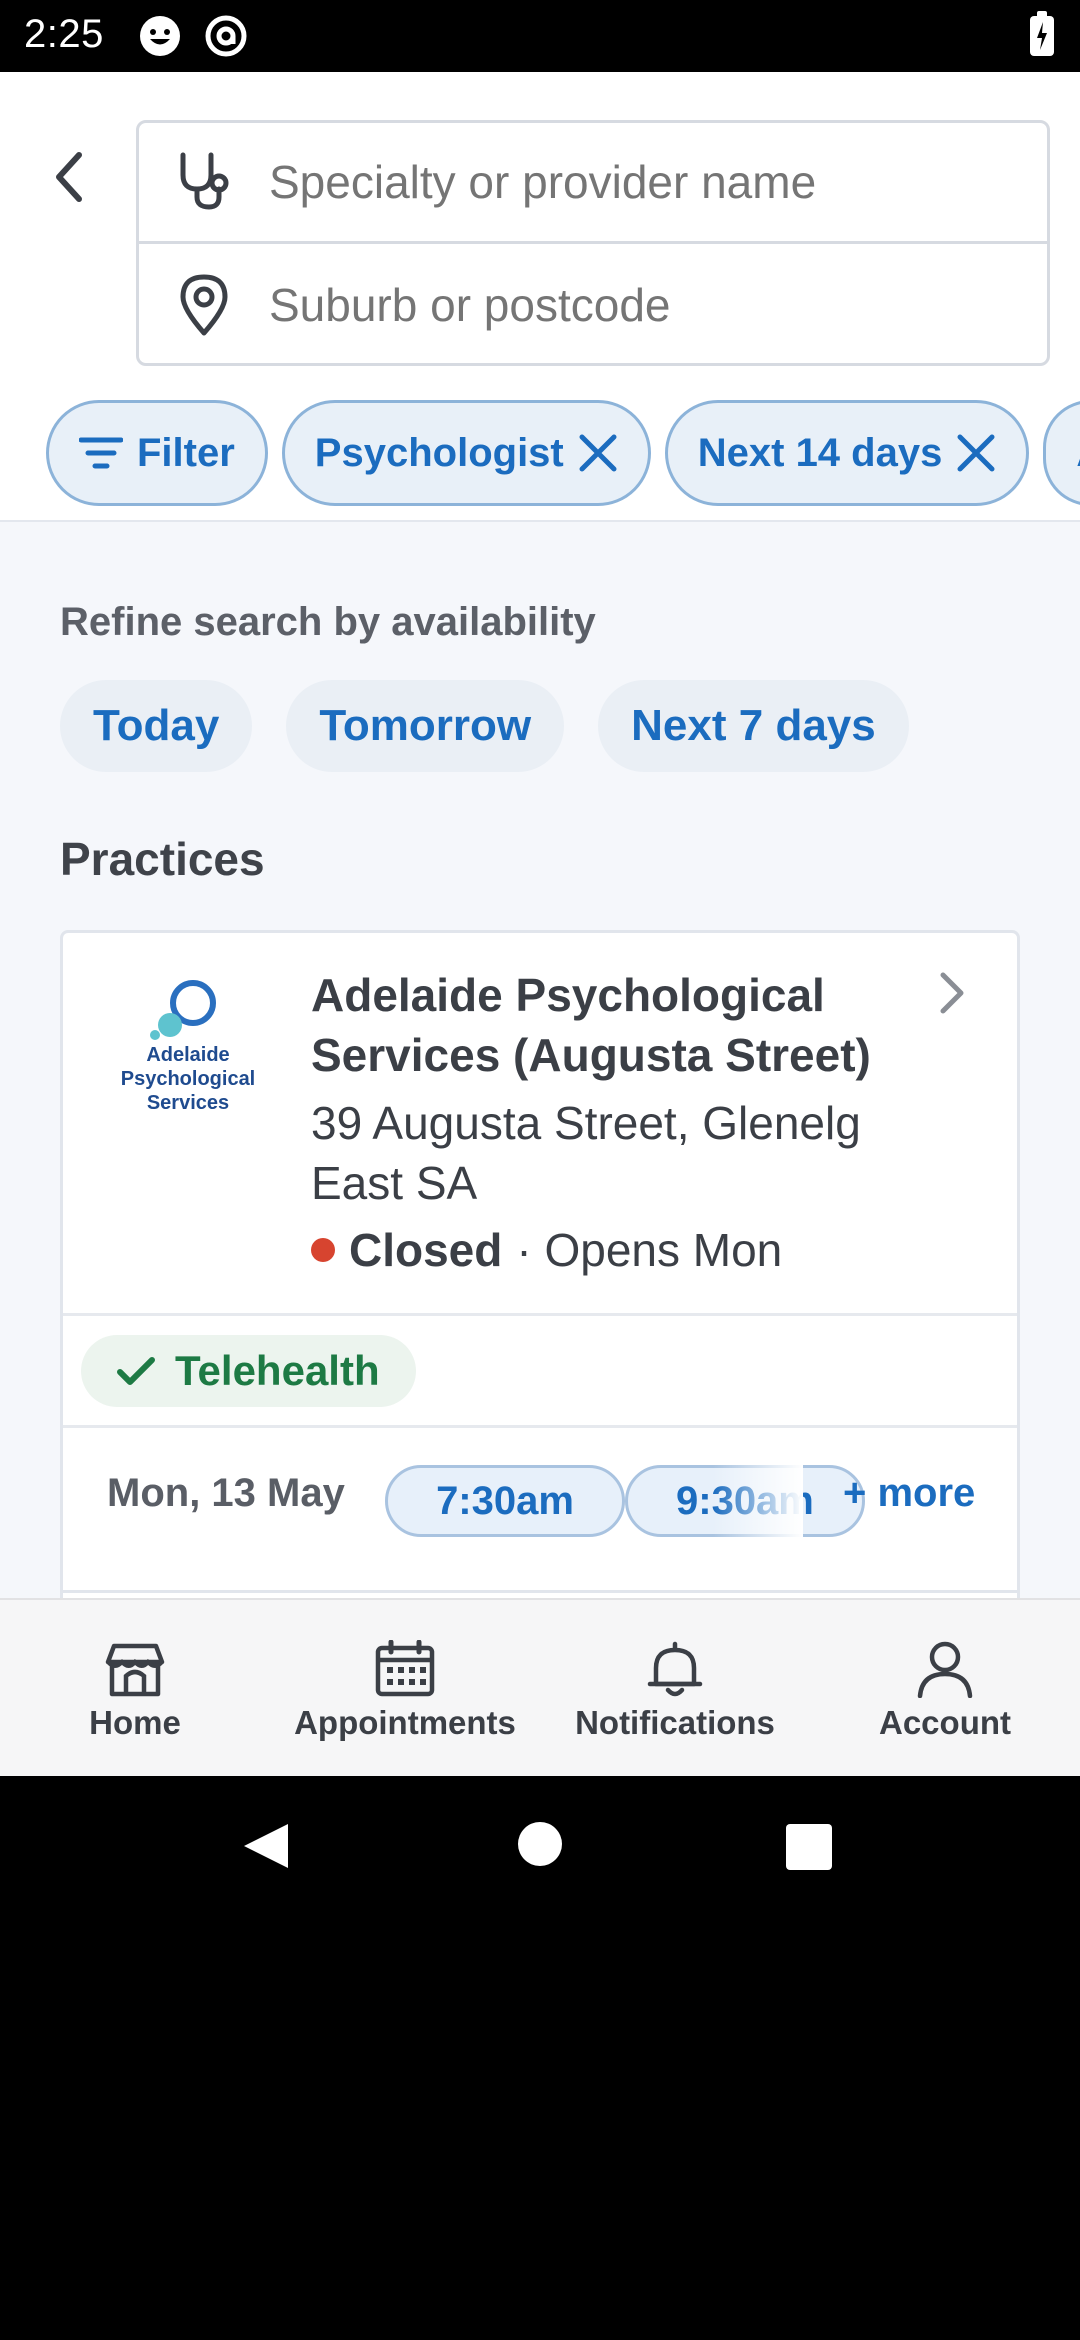 The height and width of the screenshot is (2340, 1080). Describe the element at coordinates (439, 452) in the screenshot. I see `psychologist-chip-label: Psychologist` at that location.